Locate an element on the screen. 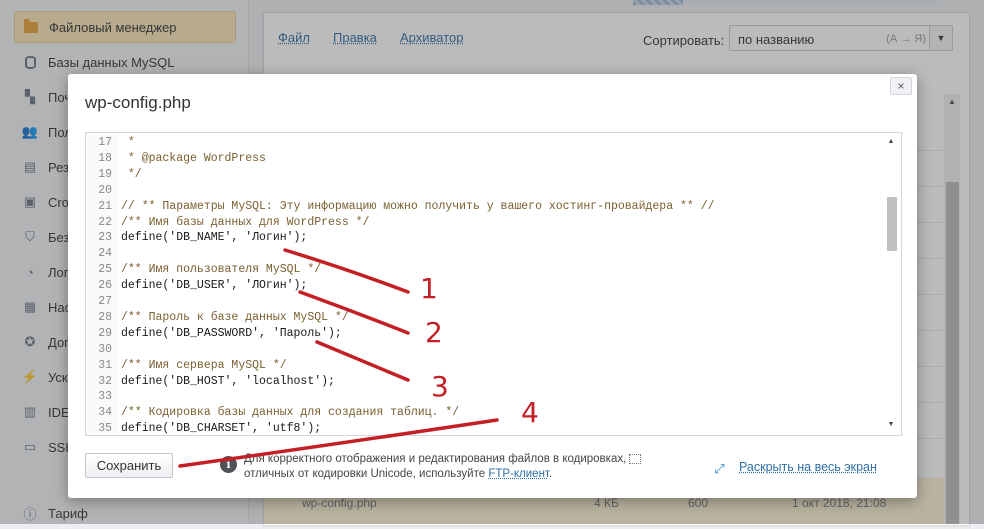  fullscreen-link: Раскрыть на весь экран is located at coordinates (808, 467).